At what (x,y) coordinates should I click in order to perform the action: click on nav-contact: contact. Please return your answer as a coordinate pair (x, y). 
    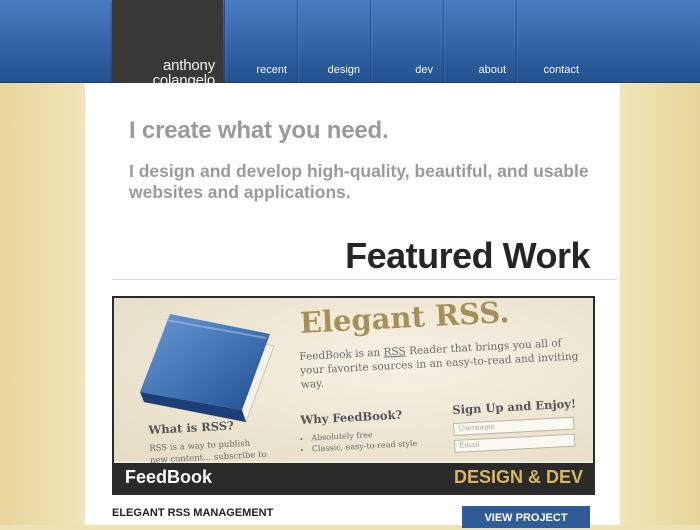
    Looking at the image, I should click on (552, 41).